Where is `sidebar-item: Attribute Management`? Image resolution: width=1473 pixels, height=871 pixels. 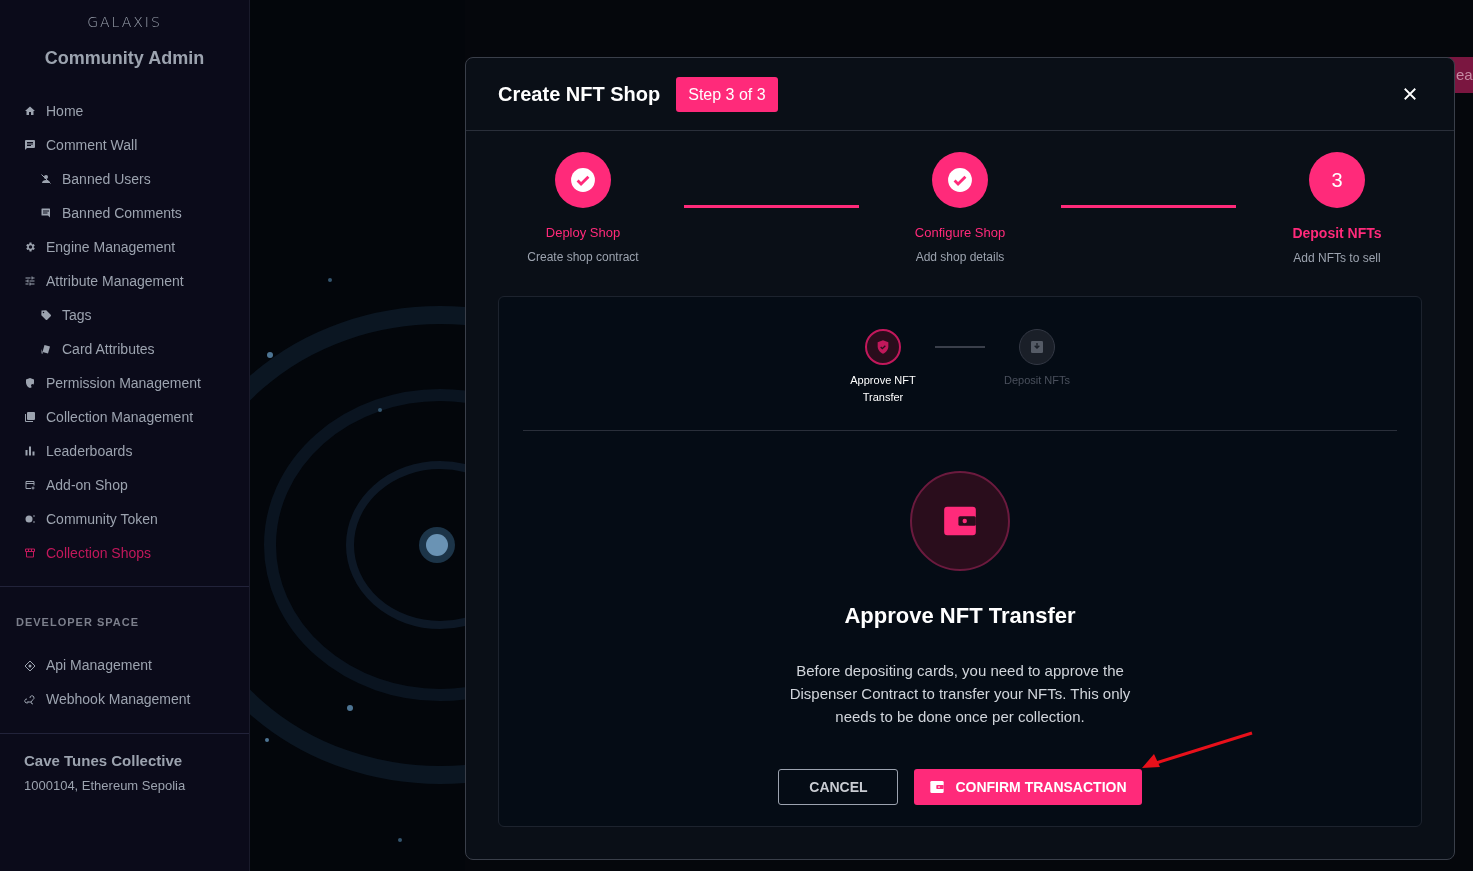 sidebar-item: Attribute Management is located at coordinates (124, 281).